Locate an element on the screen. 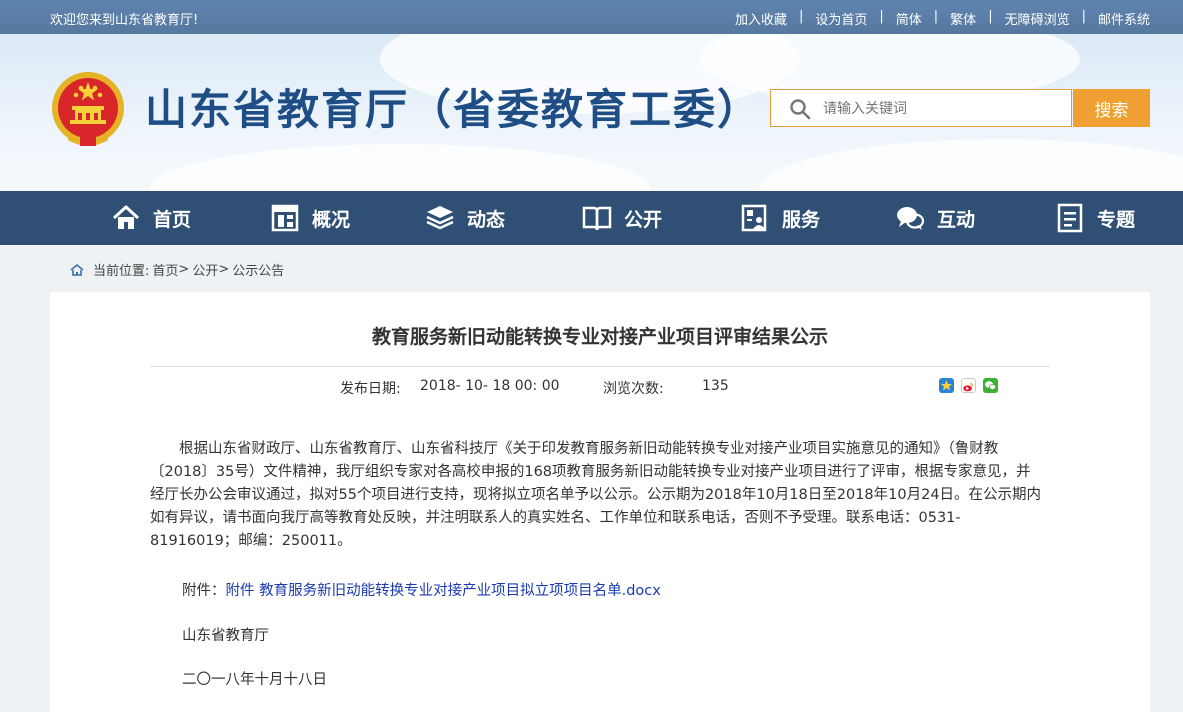 The image size is (1183, 712). simplified-link: 简体 is located at coordinates (909, 18).